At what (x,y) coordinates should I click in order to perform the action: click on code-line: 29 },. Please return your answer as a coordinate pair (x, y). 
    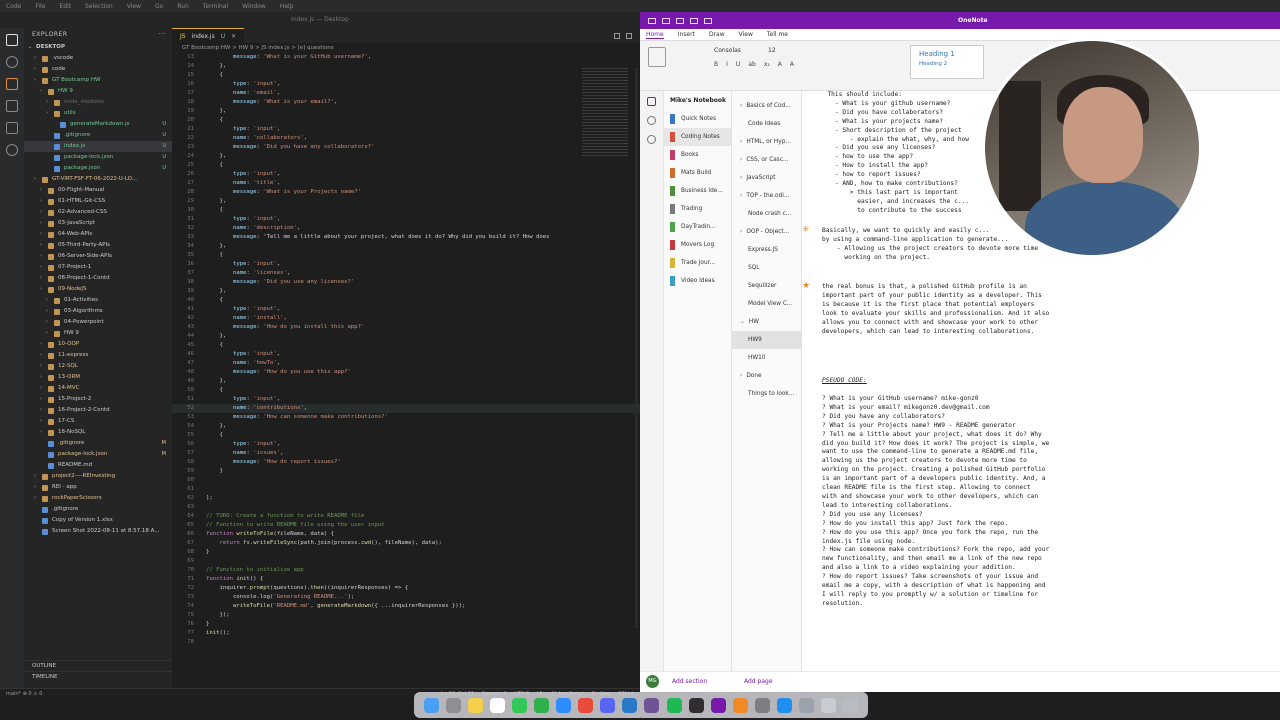
    Looking at the image, I should click on (406, 201).